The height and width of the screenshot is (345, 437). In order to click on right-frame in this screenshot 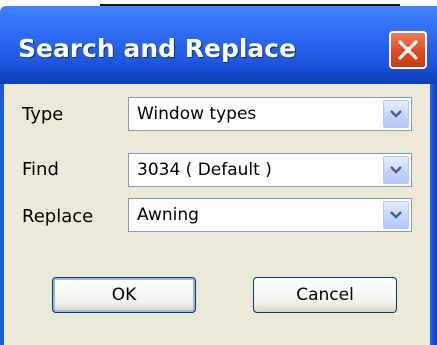, I will do `click(433, 214)`.